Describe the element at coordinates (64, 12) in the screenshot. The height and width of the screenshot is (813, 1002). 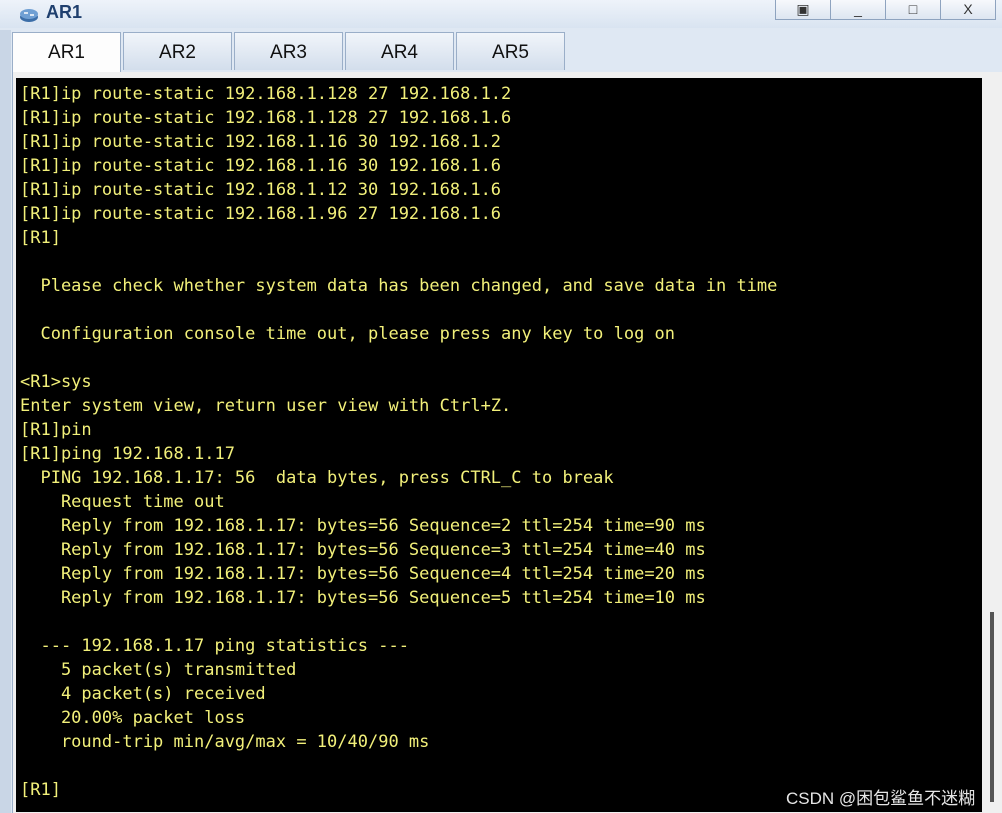
I see `window-title: AR1` at that location.